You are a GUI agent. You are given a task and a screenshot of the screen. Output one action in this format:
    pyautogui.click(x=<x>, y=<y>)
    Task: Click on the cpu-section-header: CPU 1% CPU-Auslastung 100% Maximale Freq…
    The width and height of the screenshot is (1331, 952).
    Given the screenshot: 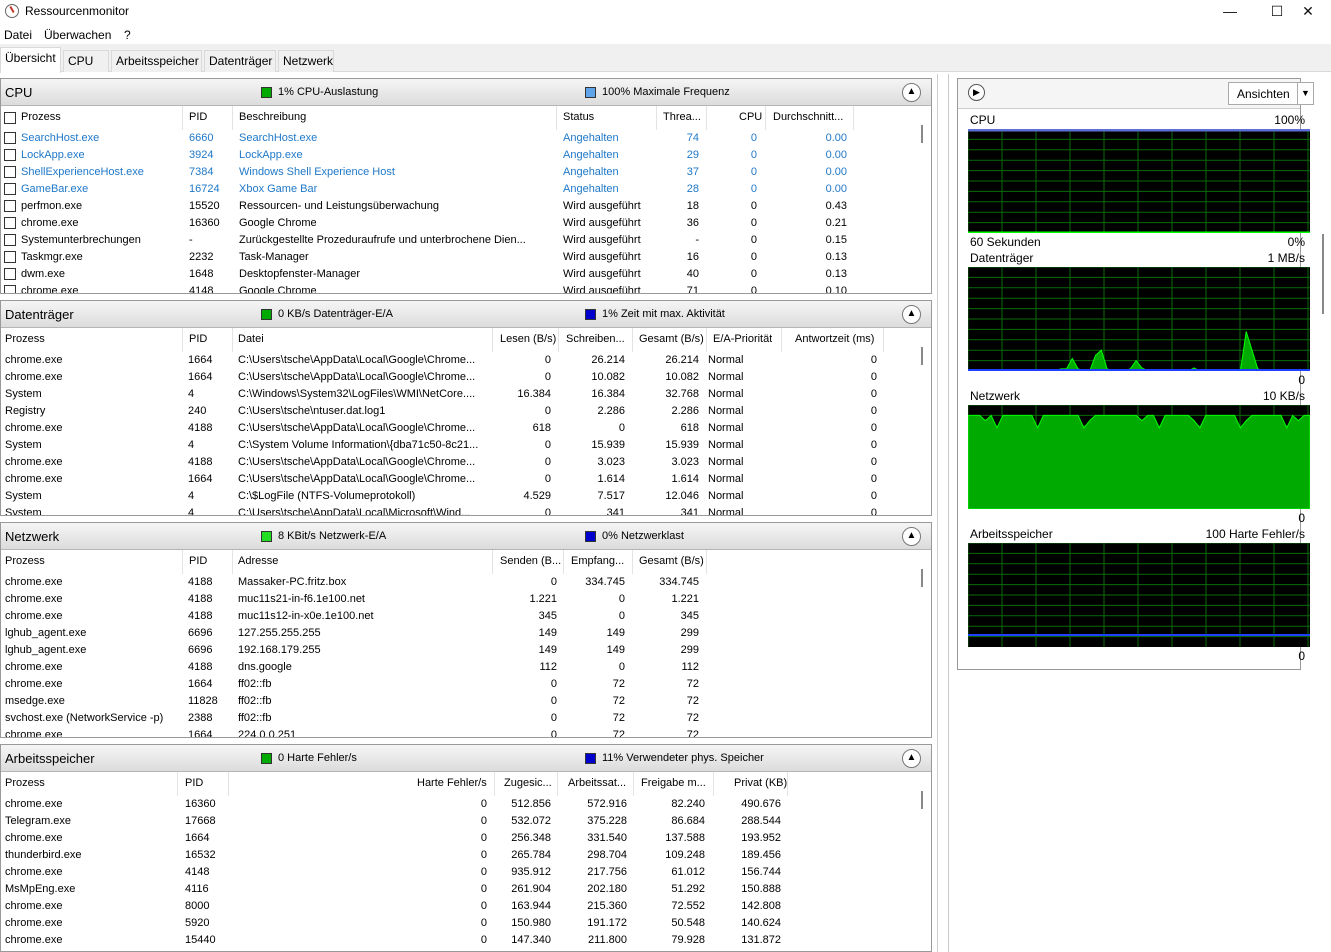 What is the action you would take?
    pyautogui.click(x=466, y=92)
    